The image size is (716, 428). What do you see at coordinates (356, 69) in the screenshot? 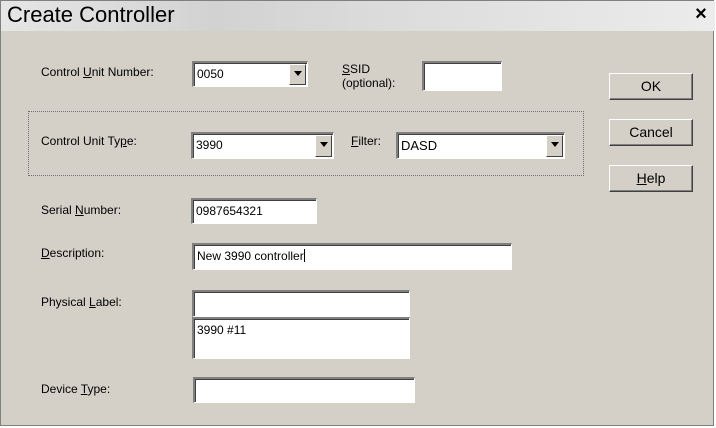
I see `ssid-label: SSID` at bounding box center [356, 69].